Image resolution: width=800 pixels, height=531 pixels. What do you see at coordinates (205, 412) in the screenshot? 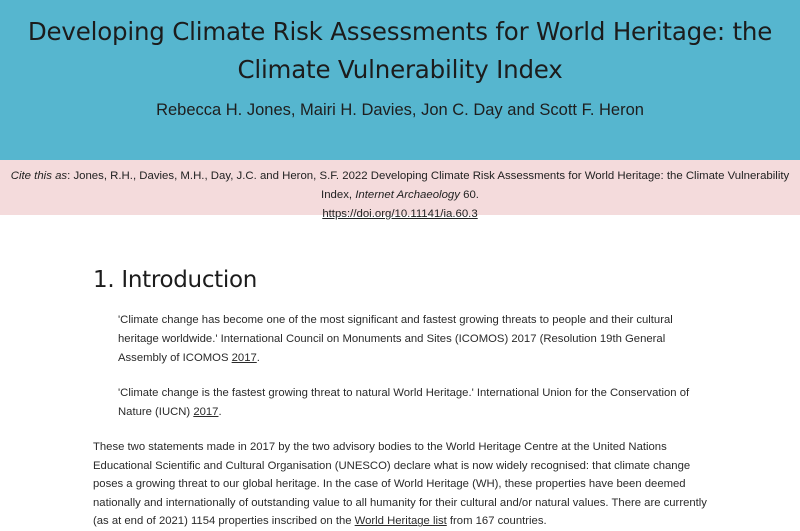
I see `iucn-2017-link: 2017` at bounding box center [205, 412].